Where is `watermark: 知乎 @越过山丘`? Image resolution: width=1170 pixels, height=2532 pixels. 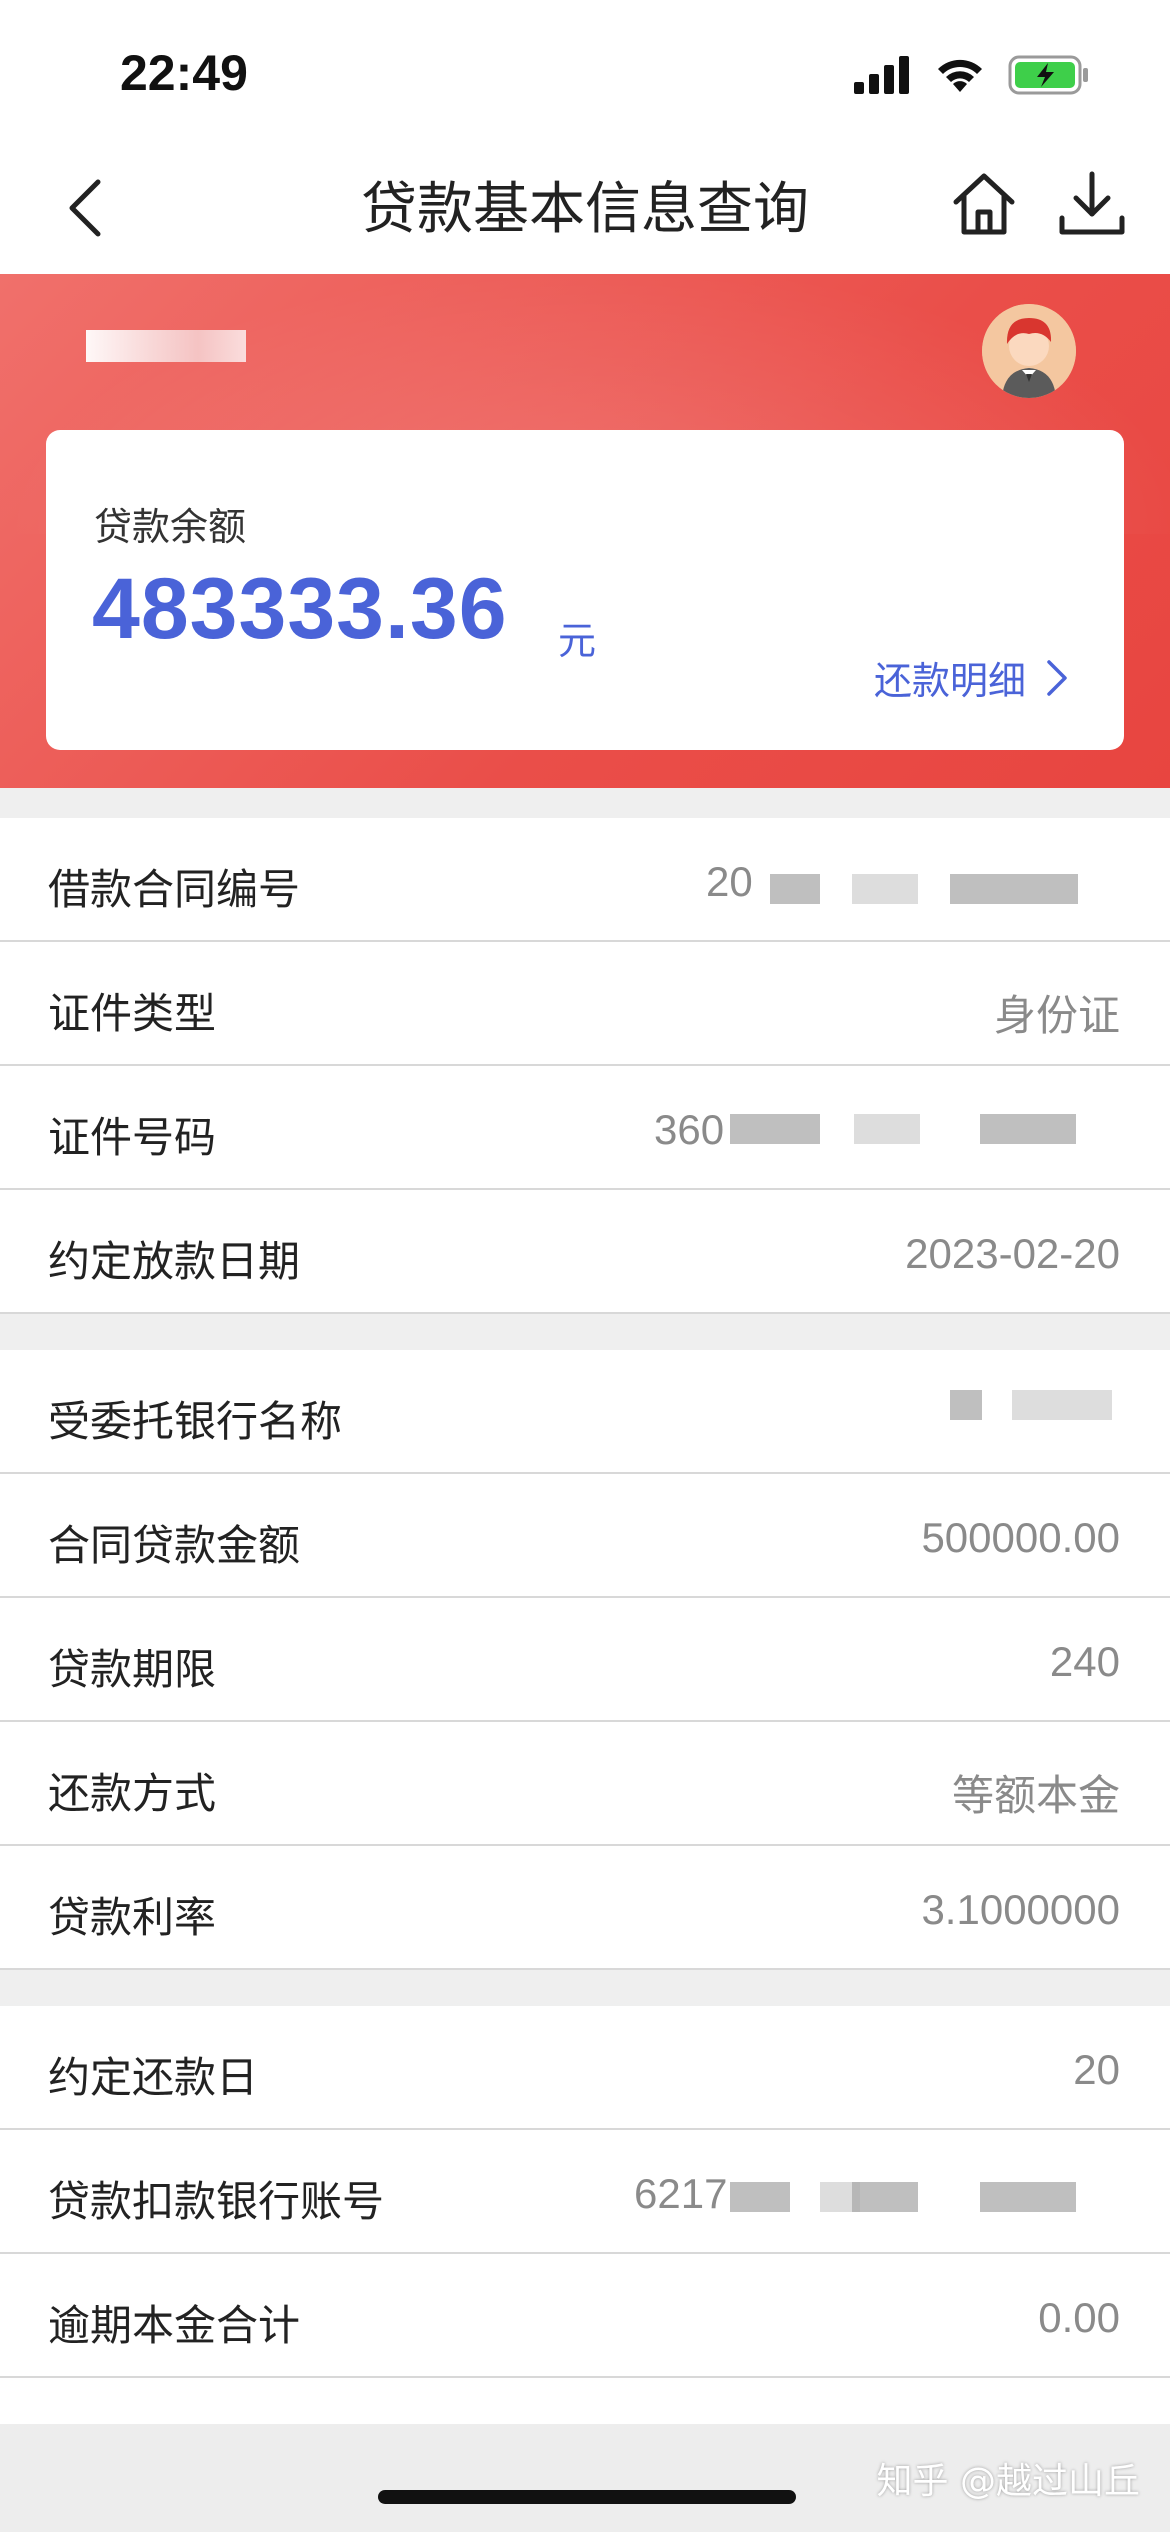
watermark: 知乎 @越过山丘 is located at coordinates (1008, 2481).